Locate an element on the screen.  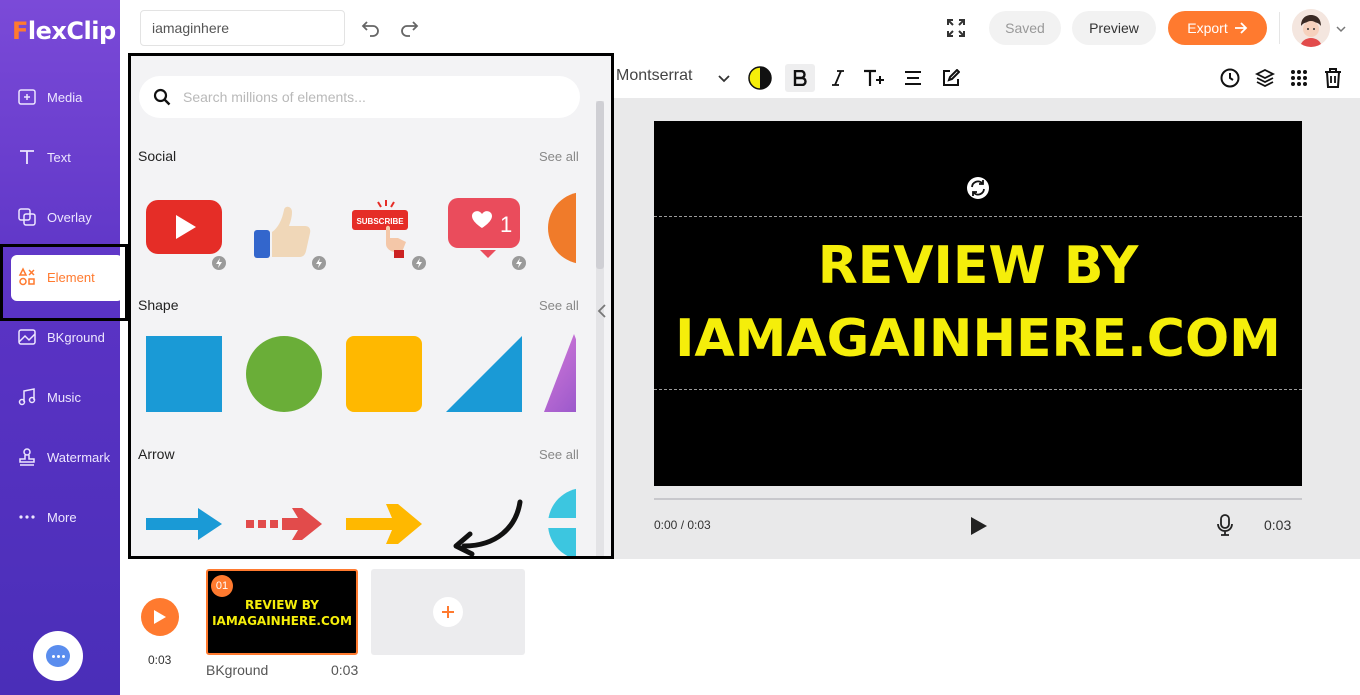
clock-duration-icon is located at coordinates (1230, 78).